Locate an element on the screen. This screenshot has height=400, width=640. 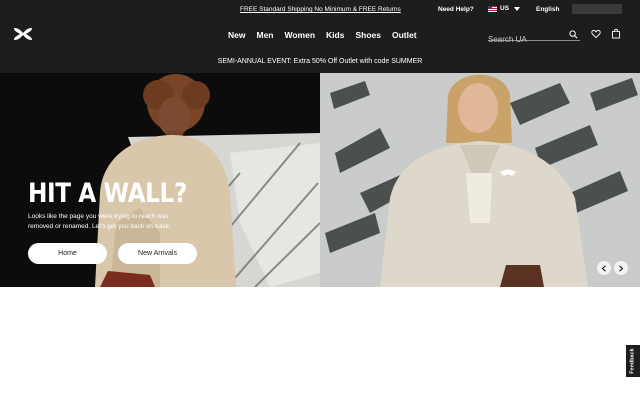
language-selector: English is located at coordinates (547, 9).